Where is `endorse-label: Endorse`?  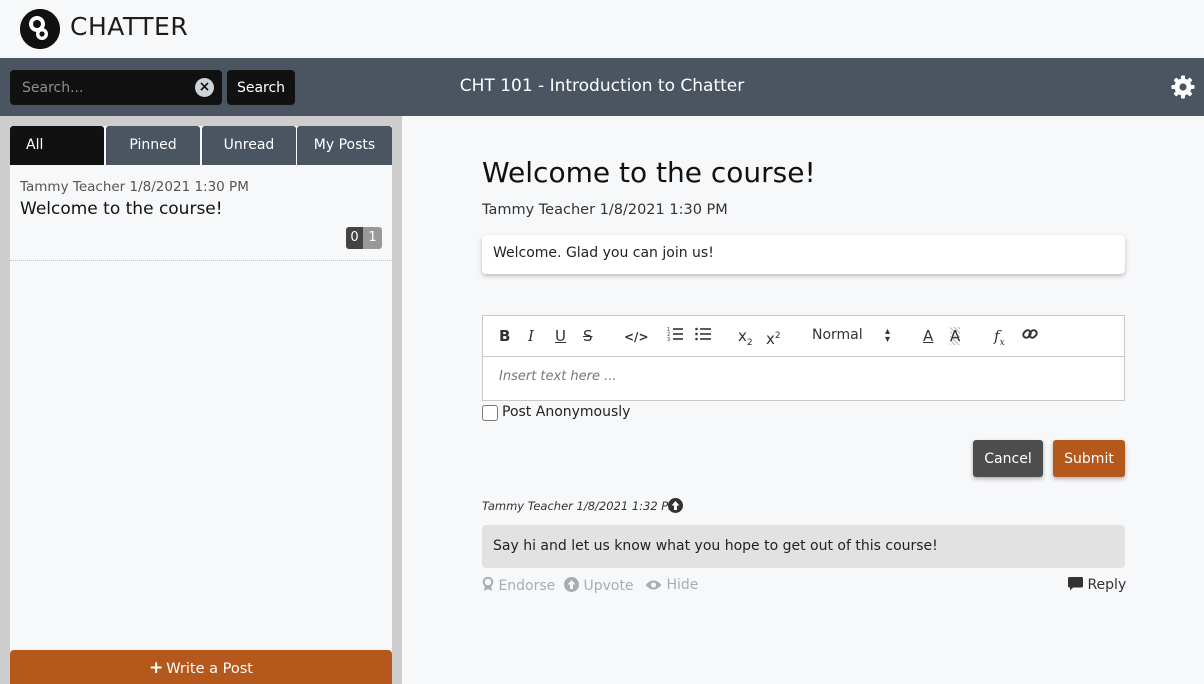
endorse-label: Endorse is located at coordinates (527, 586).